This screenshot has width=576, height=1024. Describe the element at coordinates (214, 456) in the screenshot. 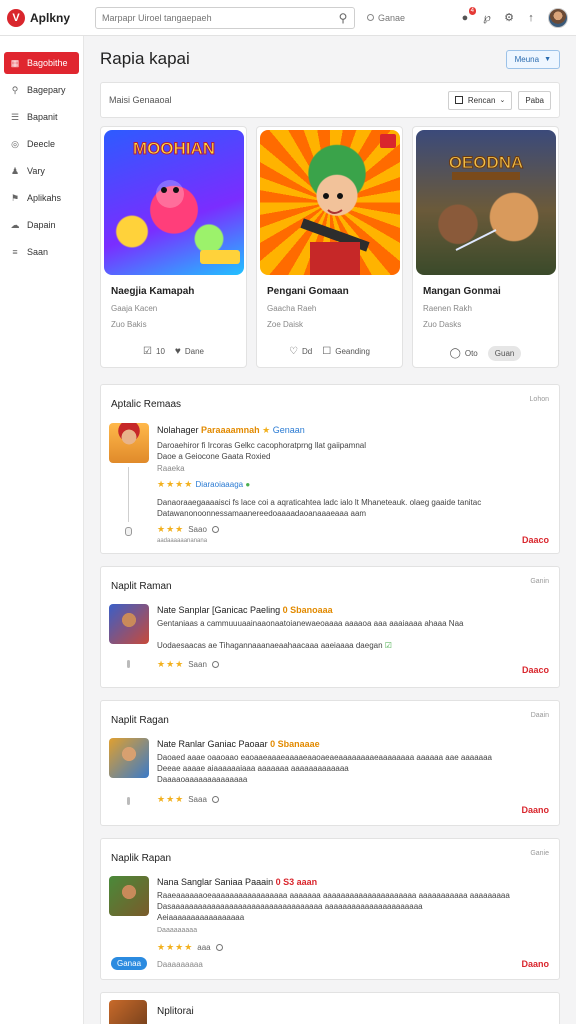

I see `review-text: Daoe a Geiocone Gaata Roxied` at that location.